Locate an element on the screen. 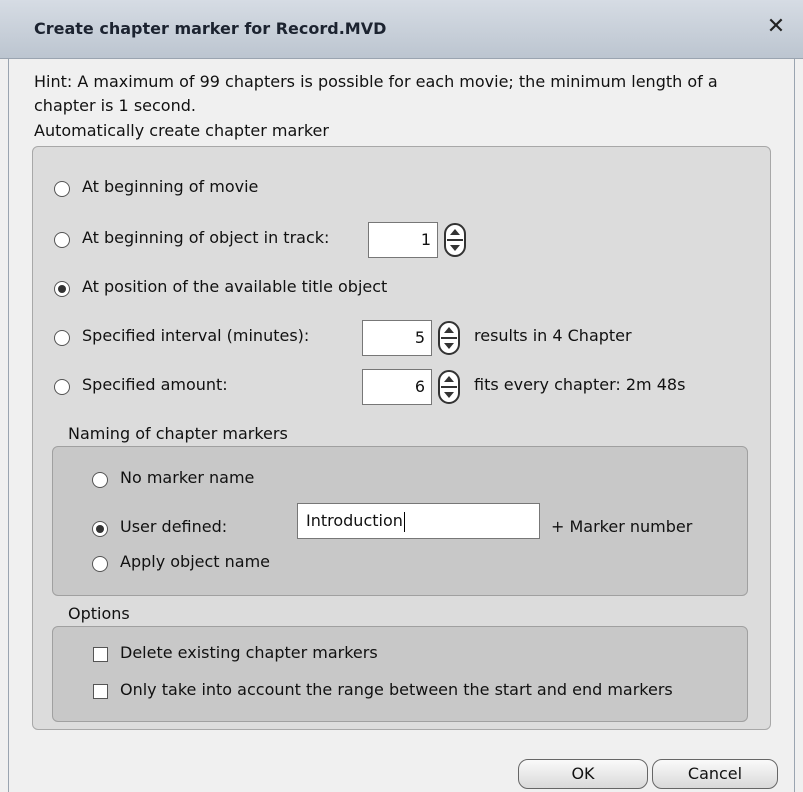 Image resolution: width=803 pixels, height=792 pixels. text-caret is located at coordinates (404, 521).